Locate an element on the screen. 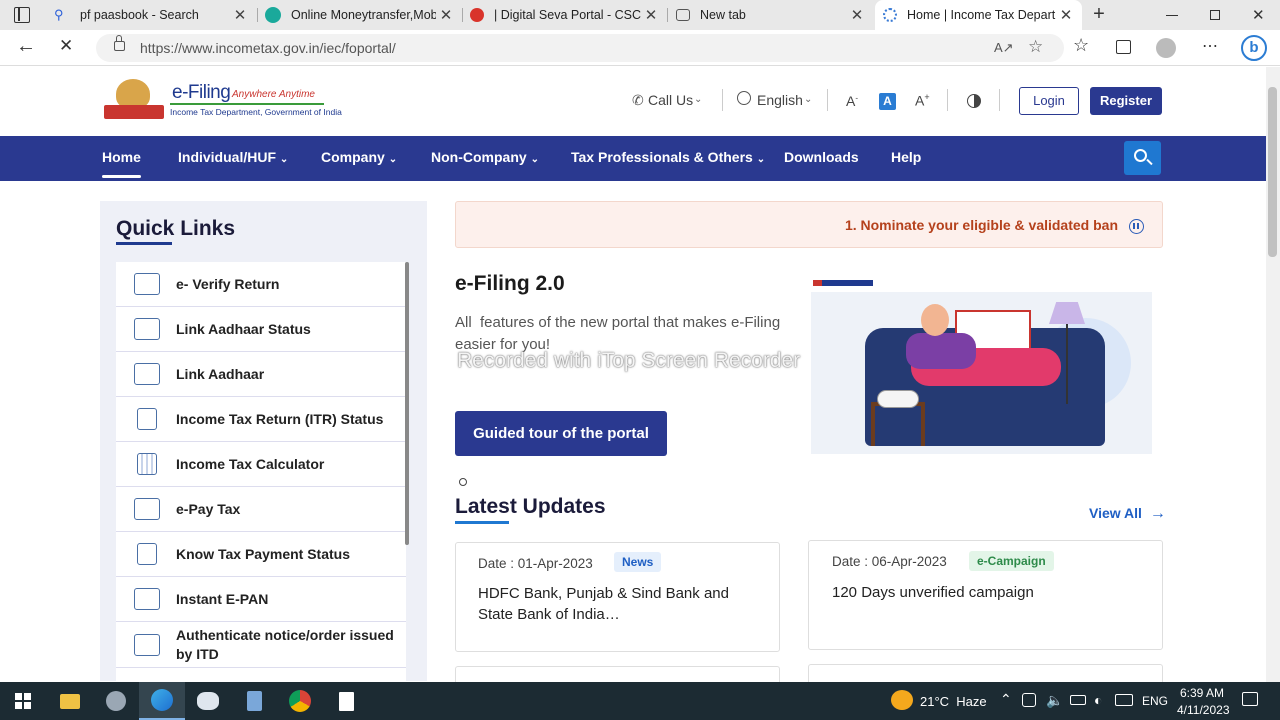 The image size is (1280, 720). browser-tab: Online Moneytransfer,Mobile ✕ is located at coordinates (359, 15).